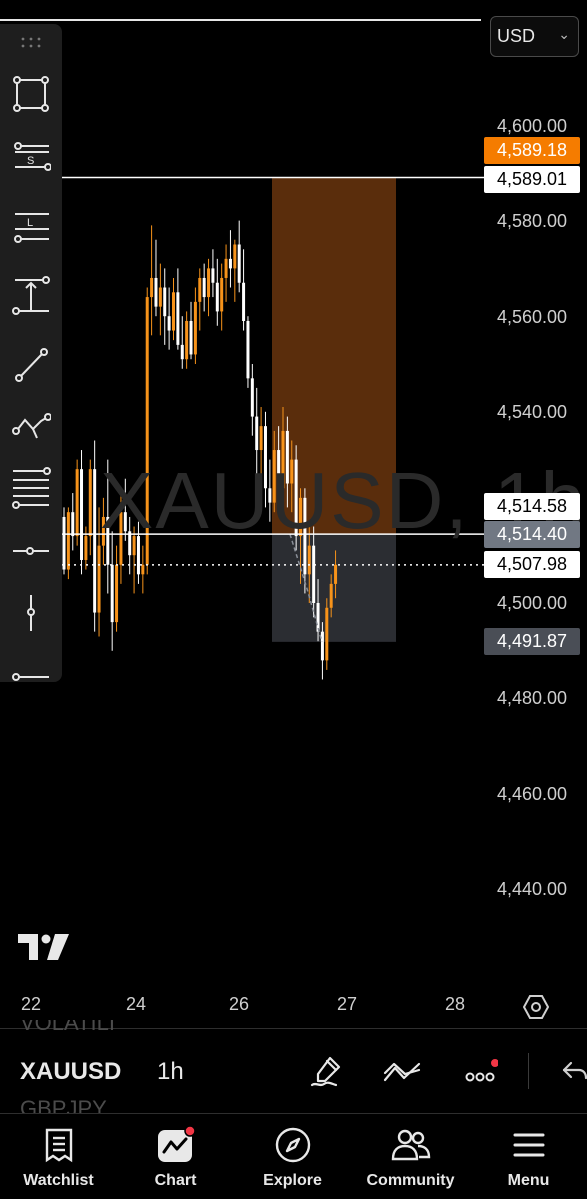 This screenshot has width=587, height=1199. What do you see at coordinates (31, 94) in the screenshot?
I see `rectangle-tool-icon` at bounding box center [31, 94].